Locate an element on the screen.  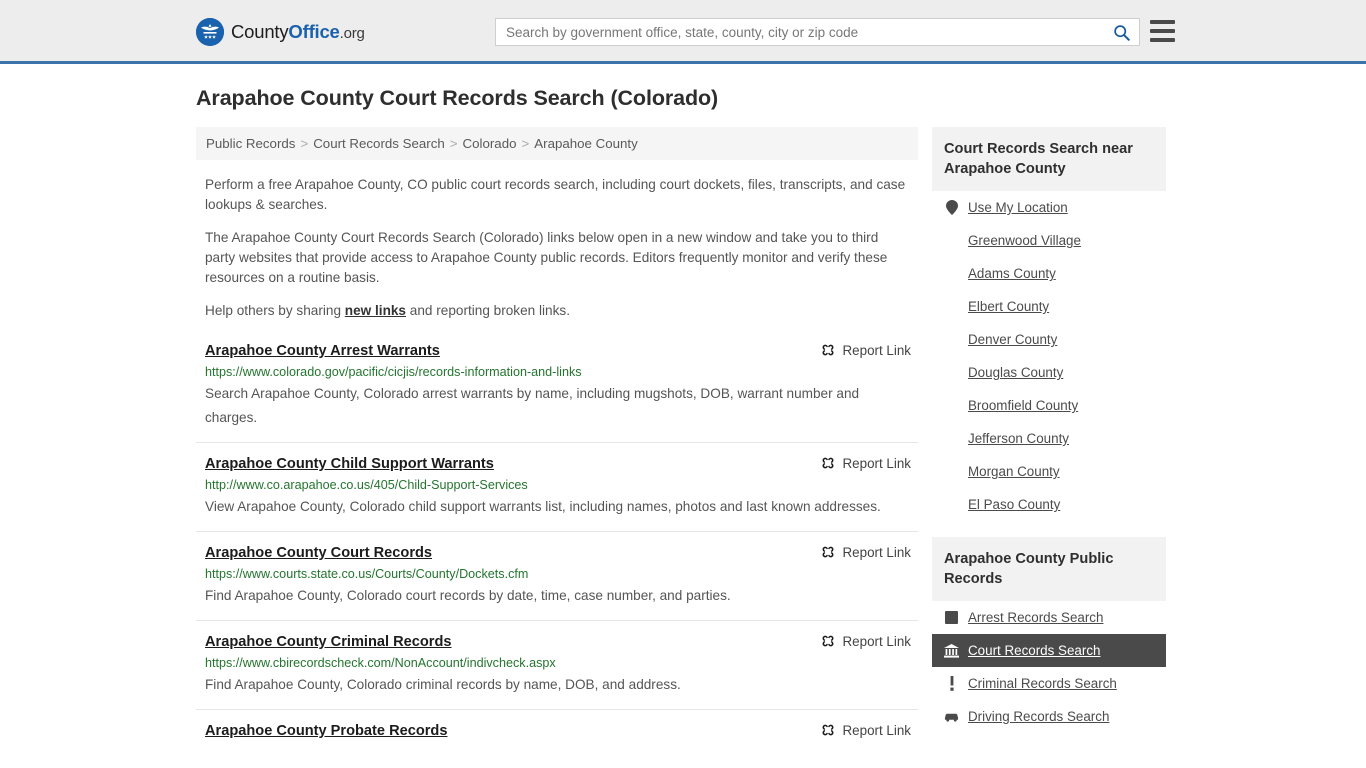
nearby-item-el-paso-county: El Paso County is located at coordinates (1049, 504).